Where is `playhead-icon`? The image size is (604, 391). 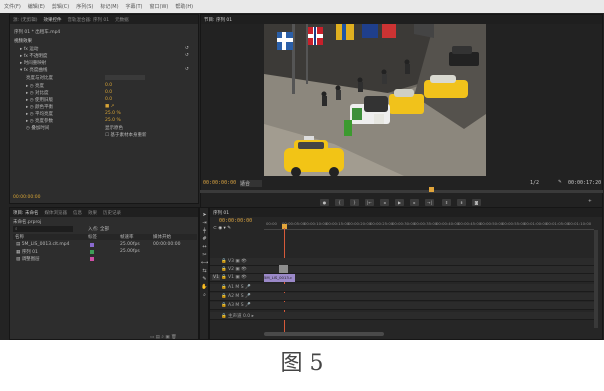
playhead-icon is located at coordinates (431, 189).